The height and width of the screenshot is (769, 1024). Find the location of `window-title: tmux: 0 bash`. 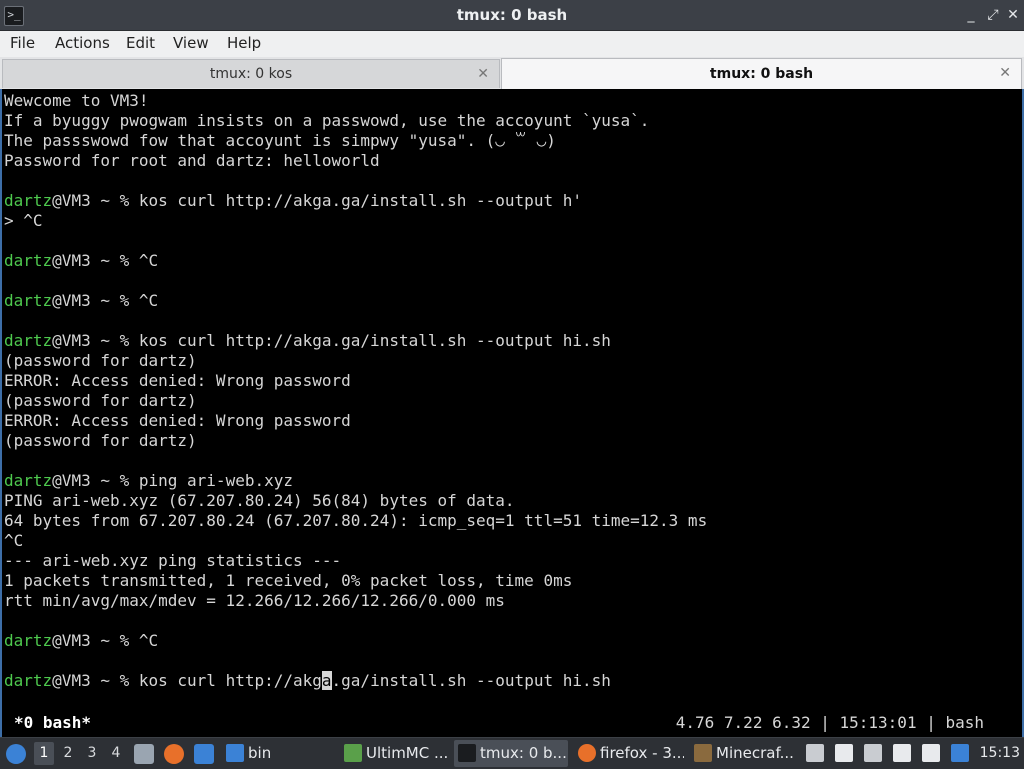

window-title: tmux: 0 bash is located at coordinates (512, 15).